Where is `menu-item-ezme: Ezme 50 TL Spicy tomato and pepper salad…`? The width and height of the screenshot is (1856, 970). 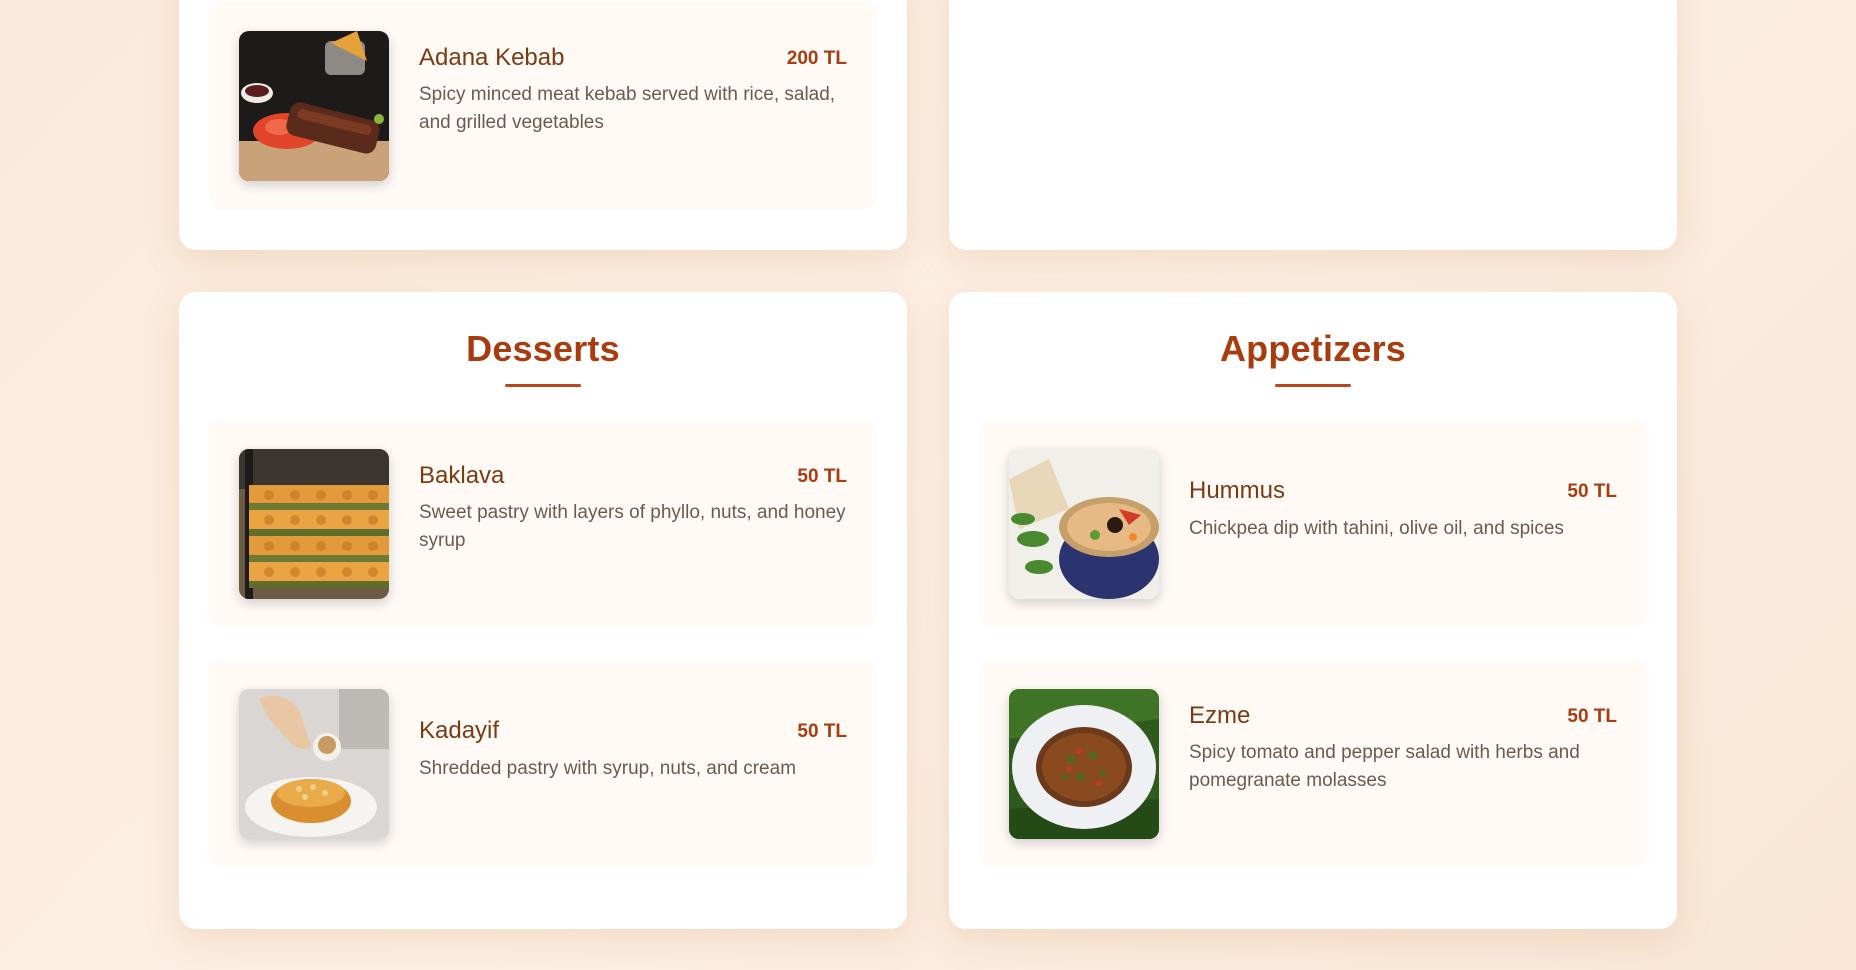 menu-item-ezme: Ezme 50 TL Spicy tomato and pepper salad… is located at coordinates (1313, 763).